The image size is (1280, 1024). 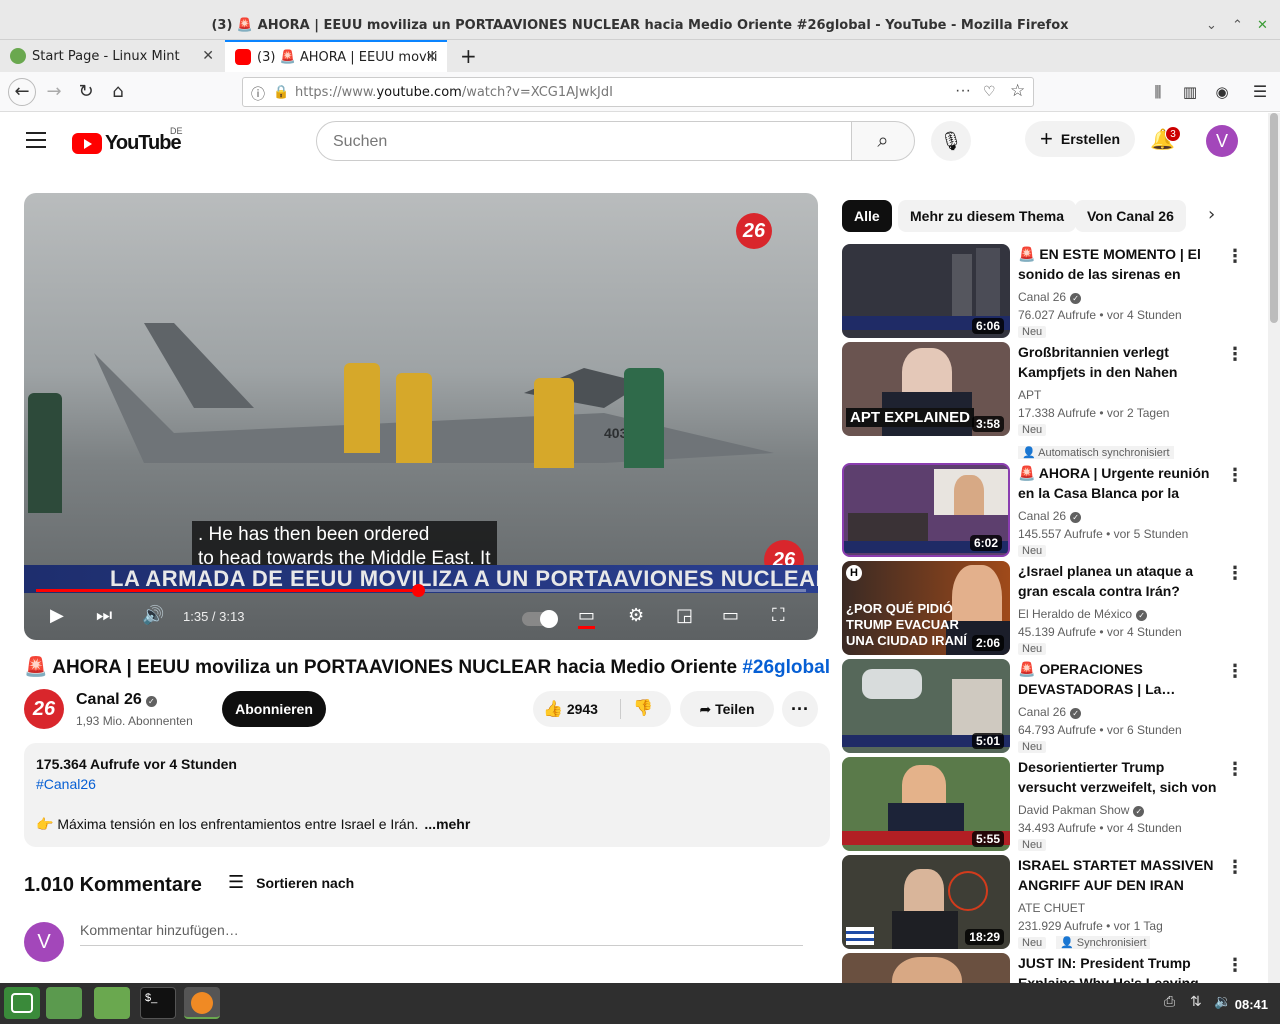 What do you see at coordinates (202, 1003) in the screenshot?
I see `firefox-taskbar-icon` at bounding box center [202, 1003].